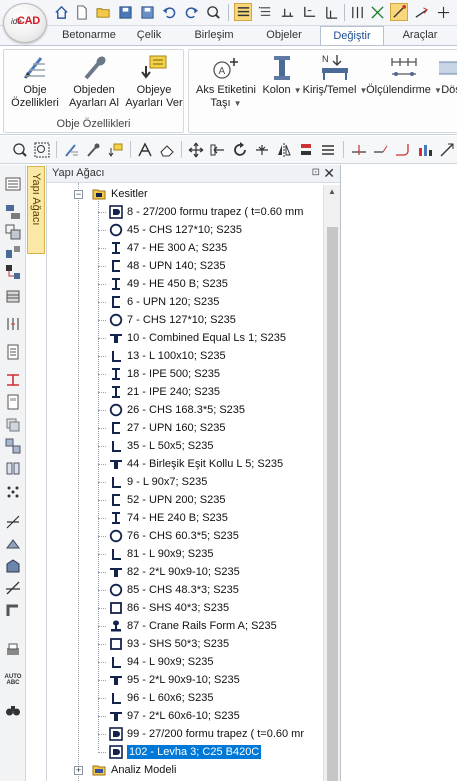 The image size is (457, 781). I want to click on tree-item: 27 - UPN 160; S235, so click(187, 428).